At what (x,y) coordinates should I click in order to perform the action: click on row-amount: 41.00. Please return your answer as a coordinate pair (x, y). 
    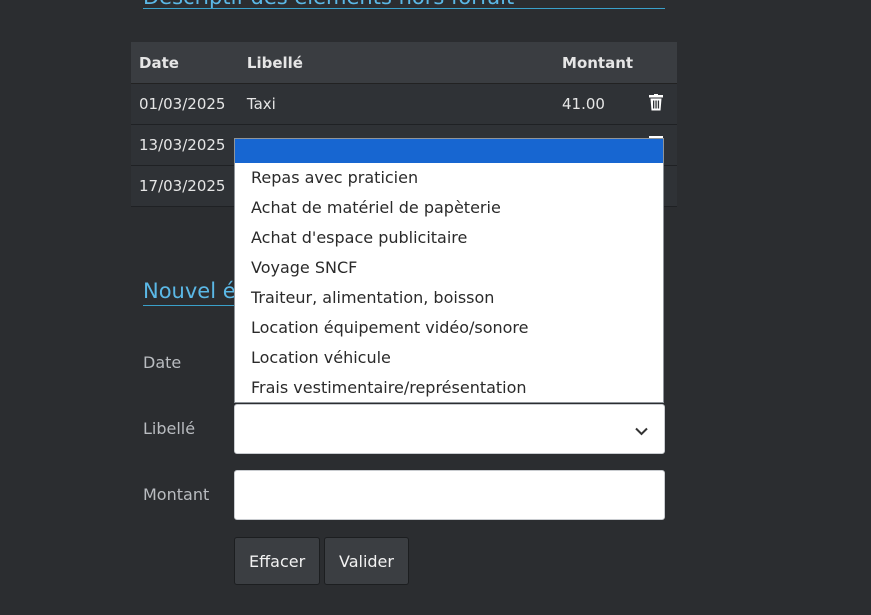
    Looking at the image, I should click on (598, 104).